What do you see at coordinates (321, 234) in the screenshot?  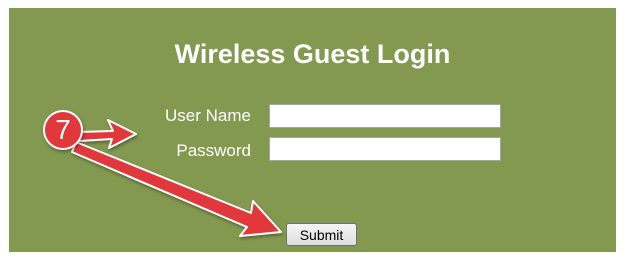 I see `submit-button: Submit` at bounding box center [321, 234].